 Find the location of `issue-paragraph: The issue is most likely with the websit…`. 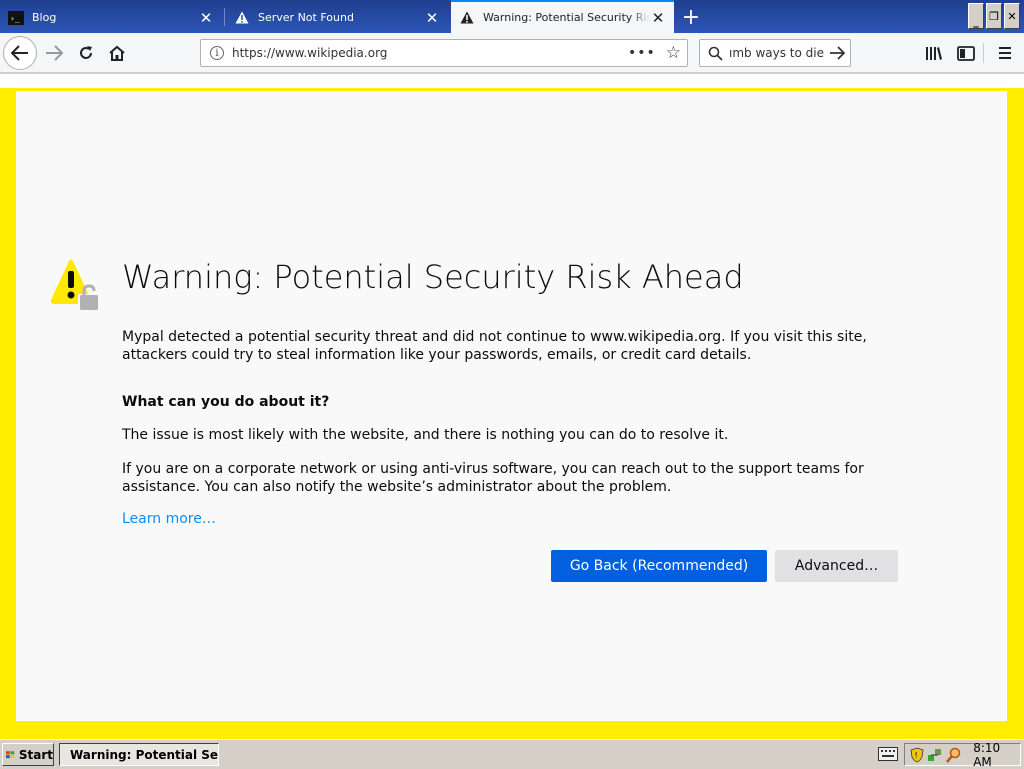

issue-paragraph: The issue is most likely with the websit… is located at coordinates (425, 435).